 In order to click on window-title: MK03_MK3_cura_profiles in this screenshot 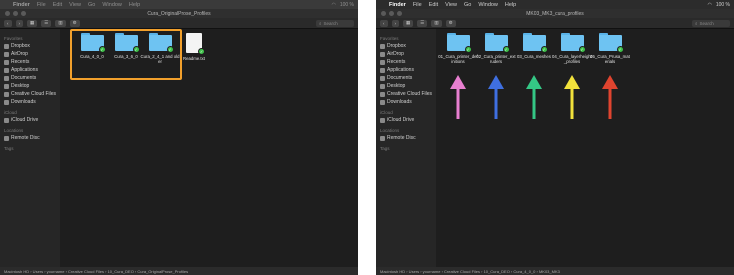, I will do `click(555, 13)`.